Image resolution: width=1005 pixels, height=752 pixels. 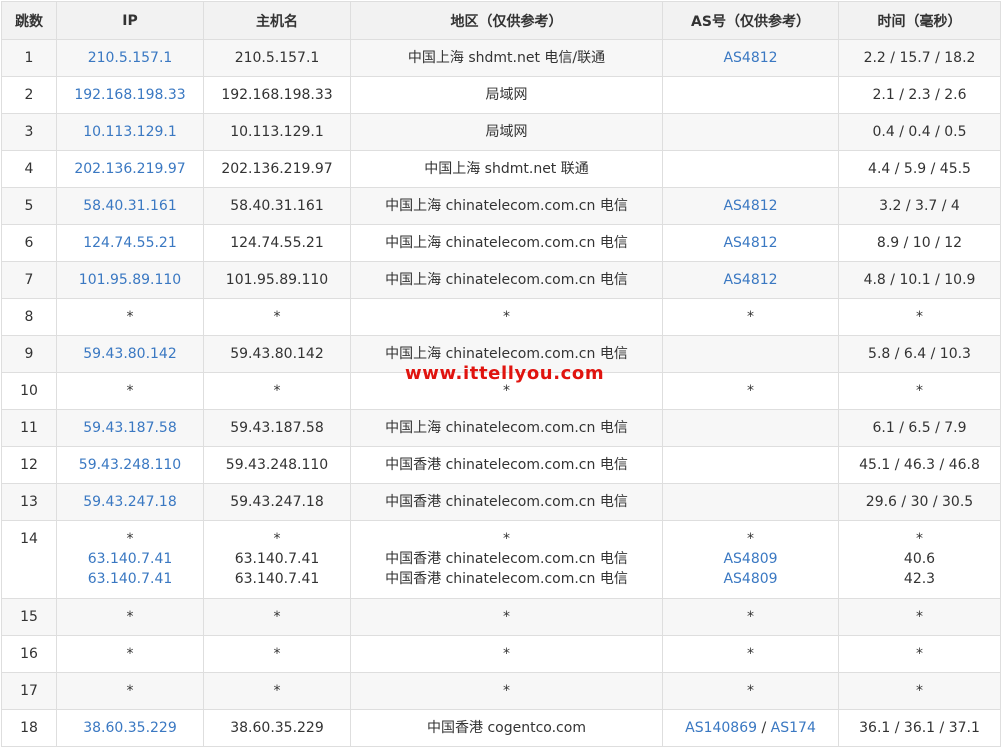 What do you see at coordinates (277, 206) in the screenshot?
I see `hostname-text: 58.40.31.161` at bounding box center [277, 206].